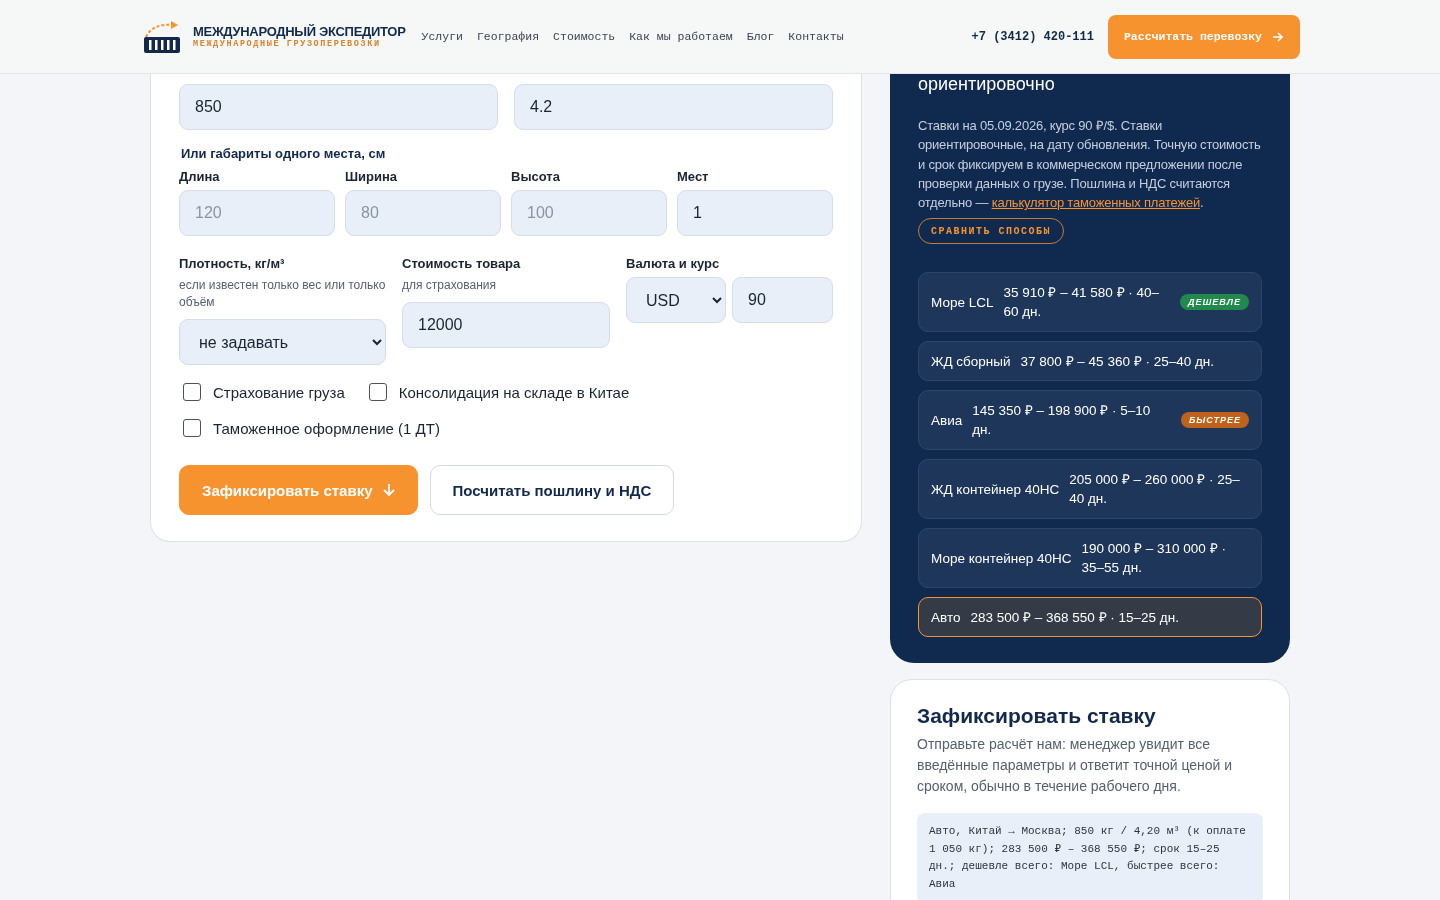 The width and height of the screenshot is (1440, 900). What do you see at coordinates (782, 300) in the screenshot?
I see `input-field: 90` at bounding box center [782, 300].